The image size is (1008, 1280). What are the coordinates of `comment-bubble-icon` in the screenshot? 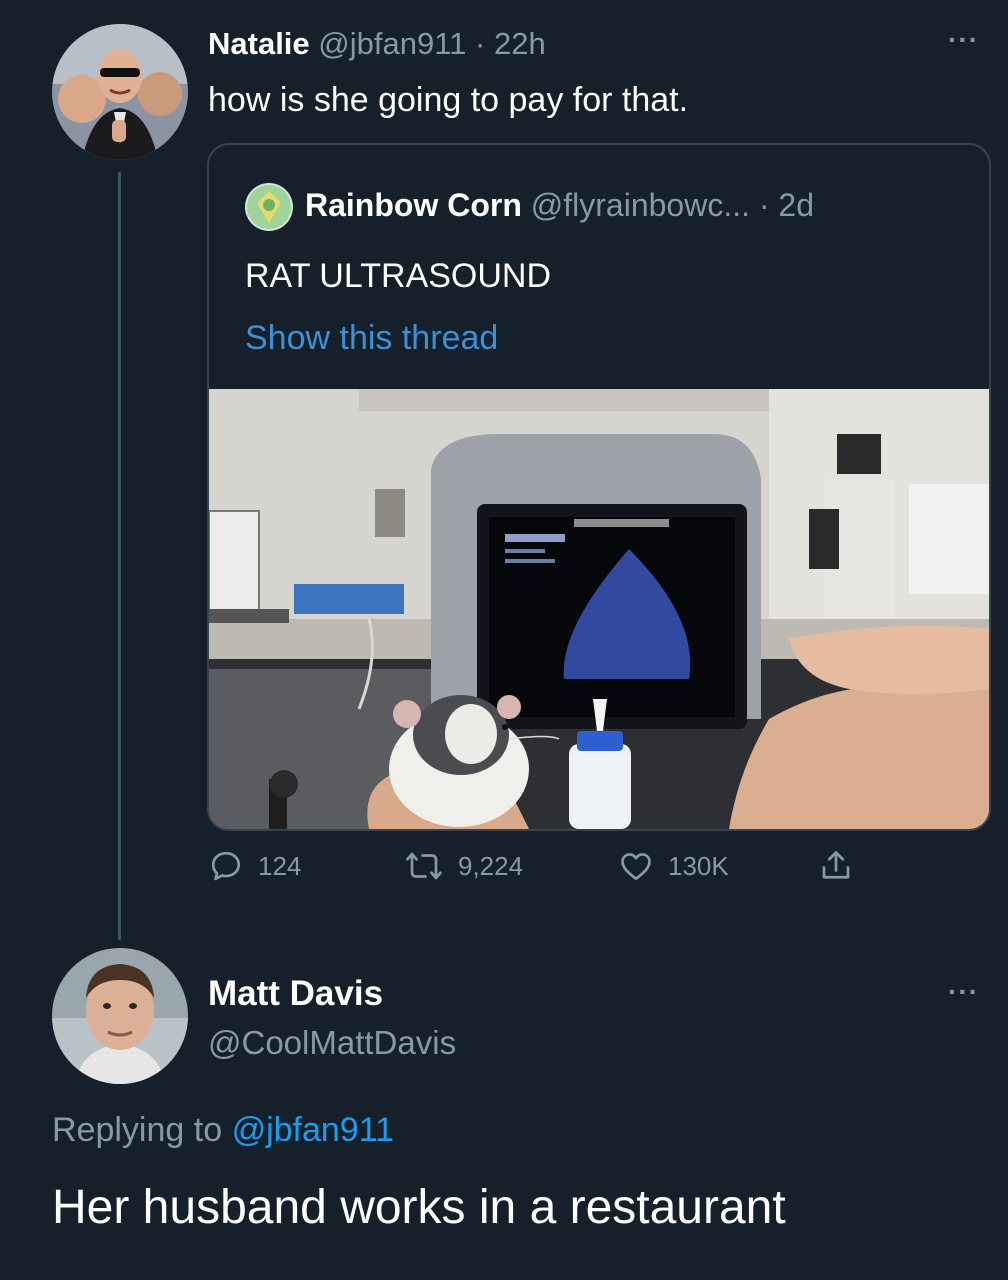 It's located at (226, 866).